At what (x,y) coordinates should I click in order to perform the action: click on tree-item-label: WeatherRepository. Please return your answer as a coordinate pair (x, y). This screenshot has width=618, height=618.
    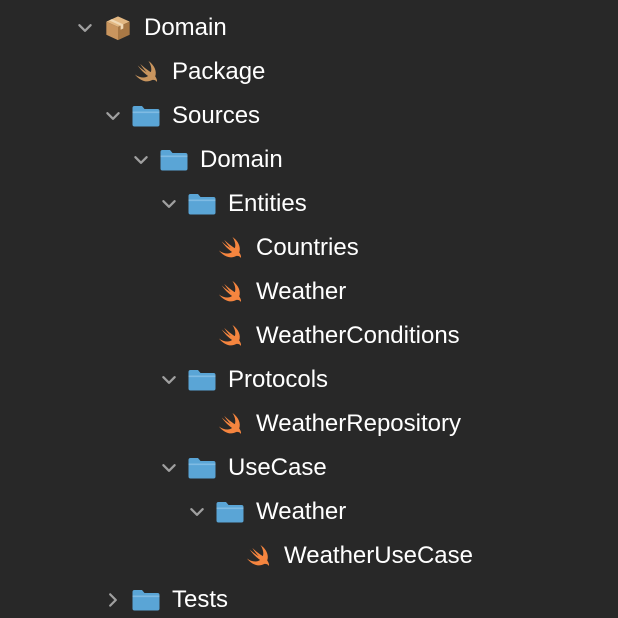
    Looking at the image, I should click on (358, 423).